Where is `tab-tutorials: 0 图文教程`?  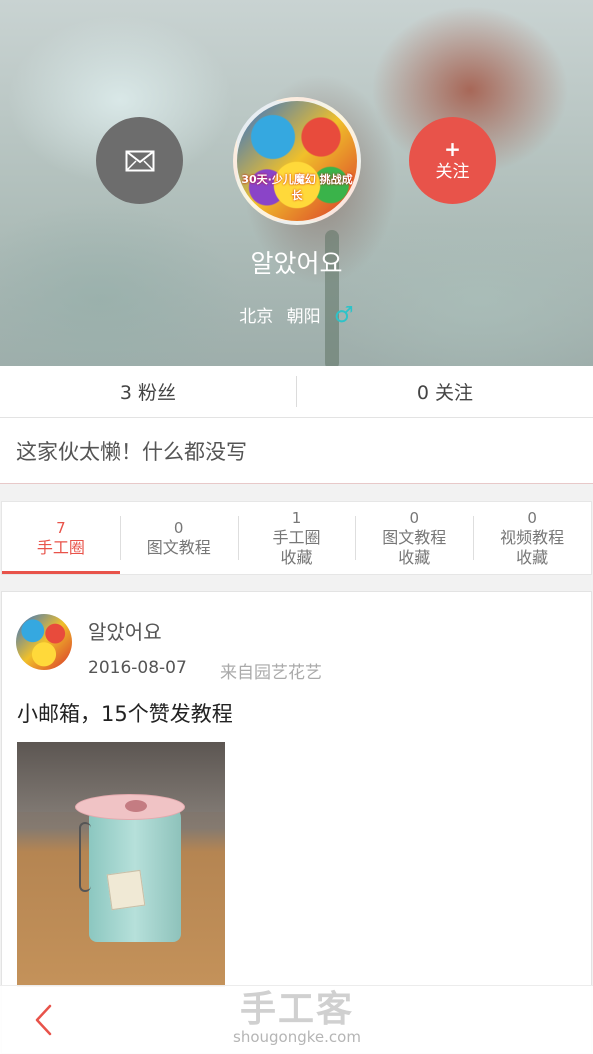 tab-tutorials: 0 图文教程 is located at coordinates (178, 538).